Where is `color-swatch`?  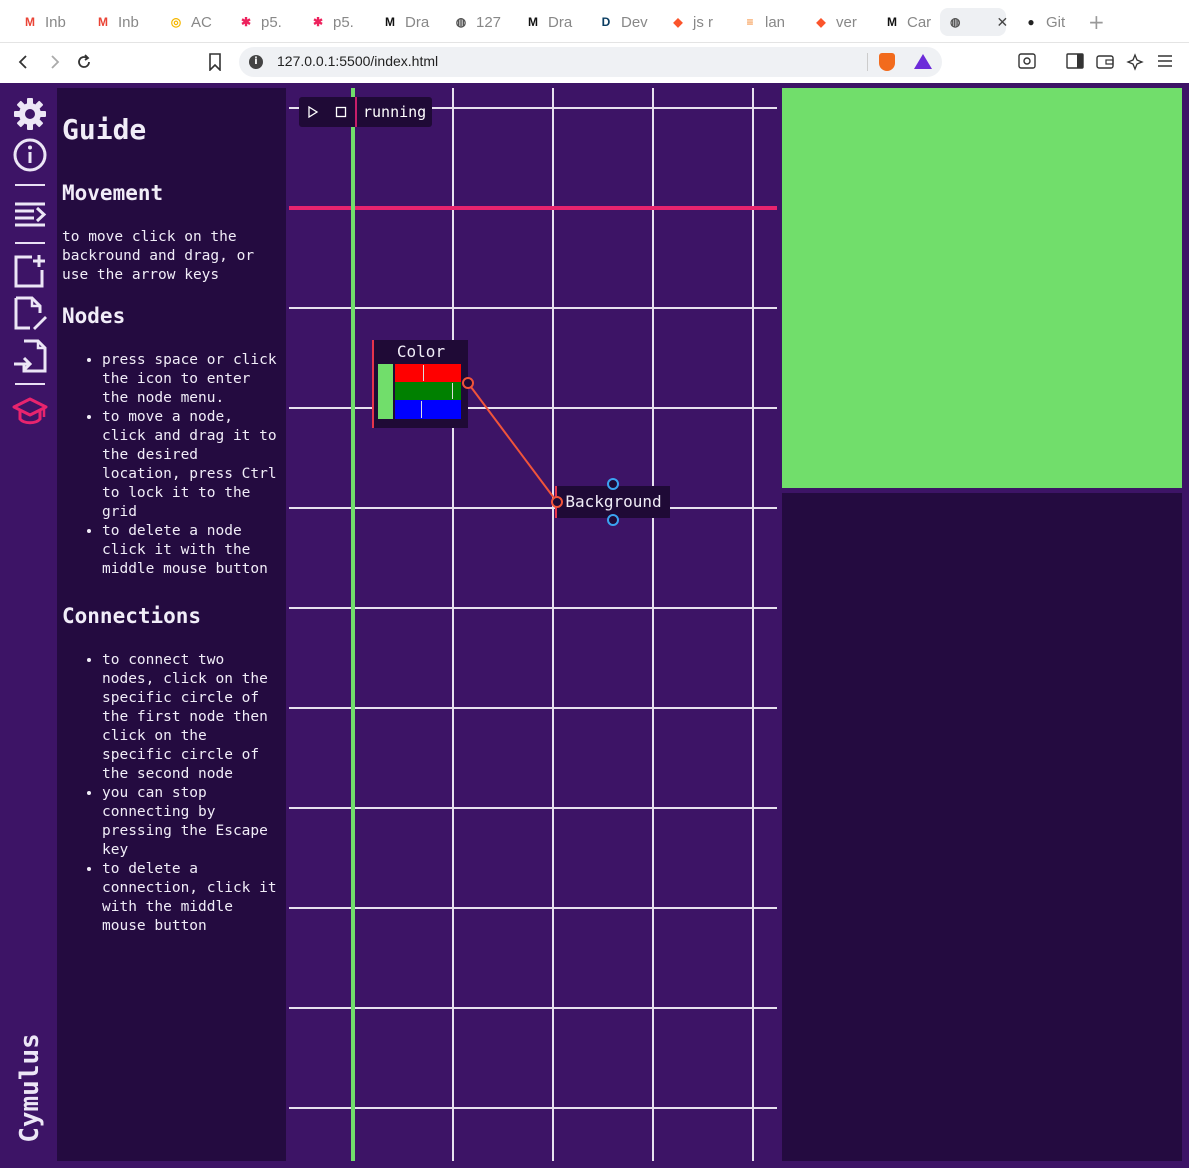 color-swatch is located at coordinates (385, 391).